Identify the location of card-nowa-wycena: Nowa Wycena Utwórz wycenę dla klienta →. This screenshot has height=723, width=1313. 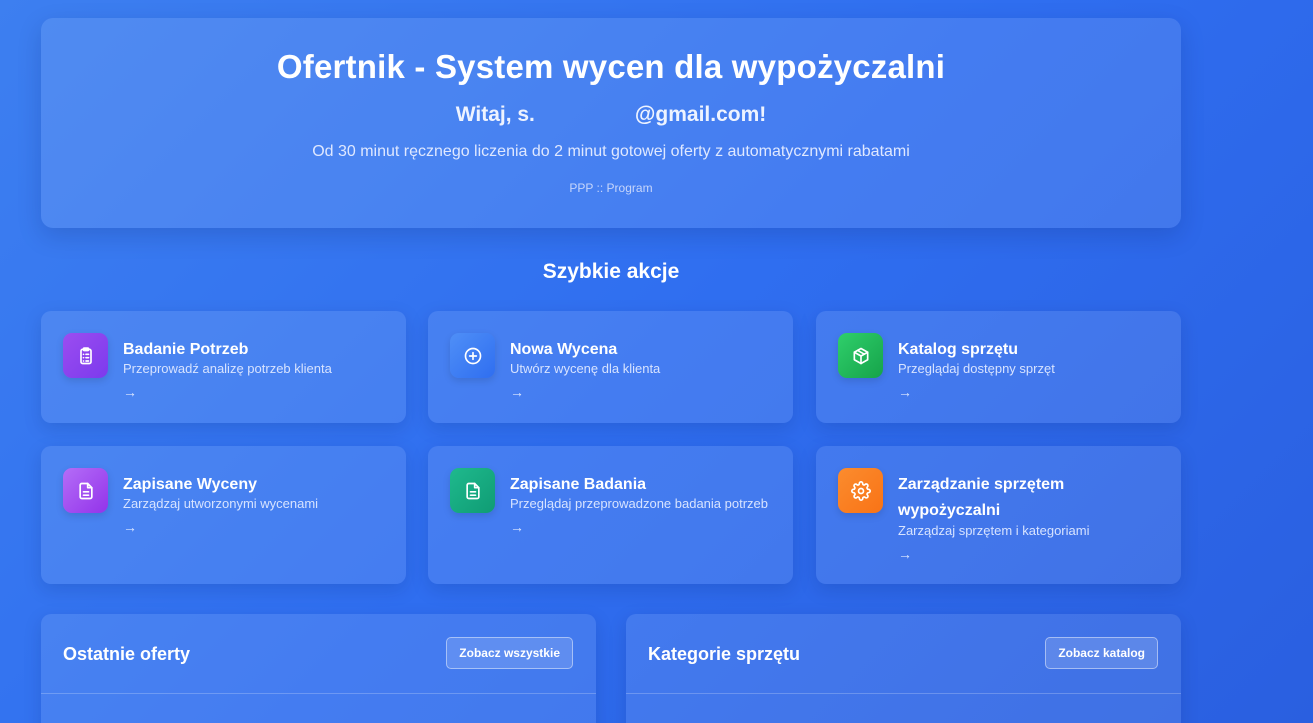
(610, 367).